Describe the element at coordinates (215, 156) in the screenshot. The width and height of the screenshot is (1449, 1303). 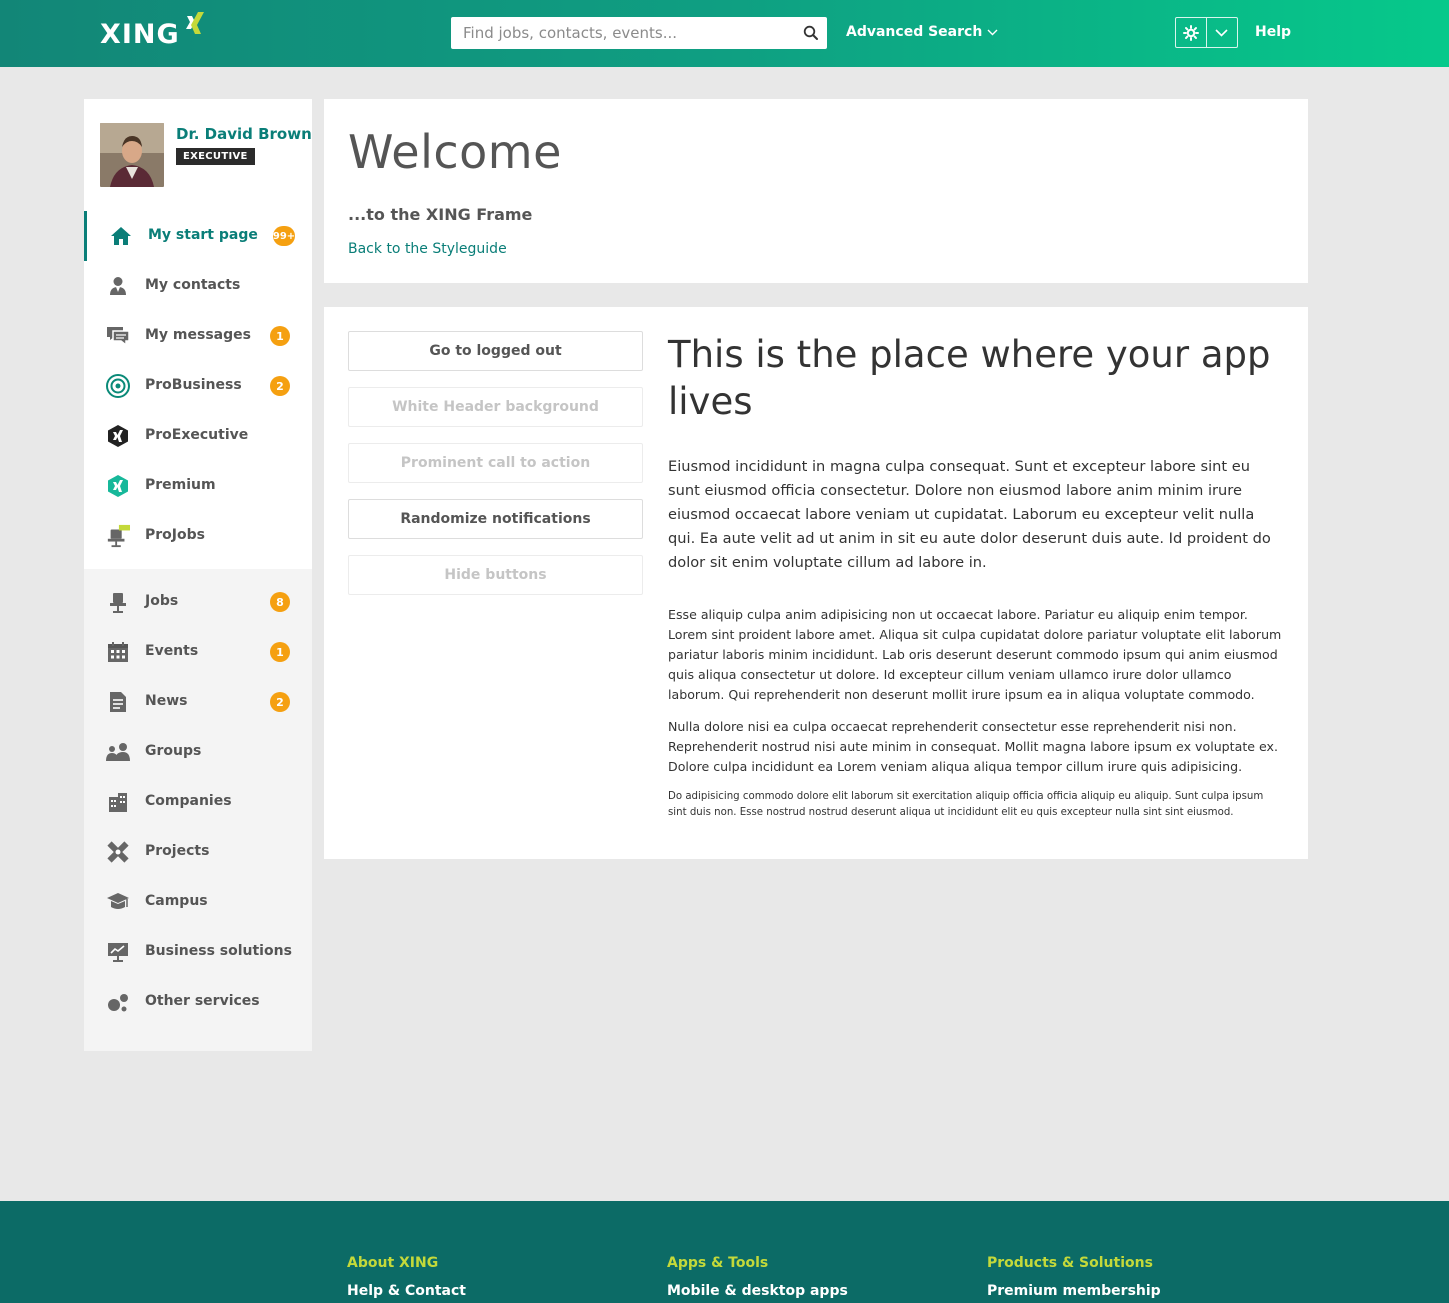
I see `executive-badge: EXECUTIVE` at that location.